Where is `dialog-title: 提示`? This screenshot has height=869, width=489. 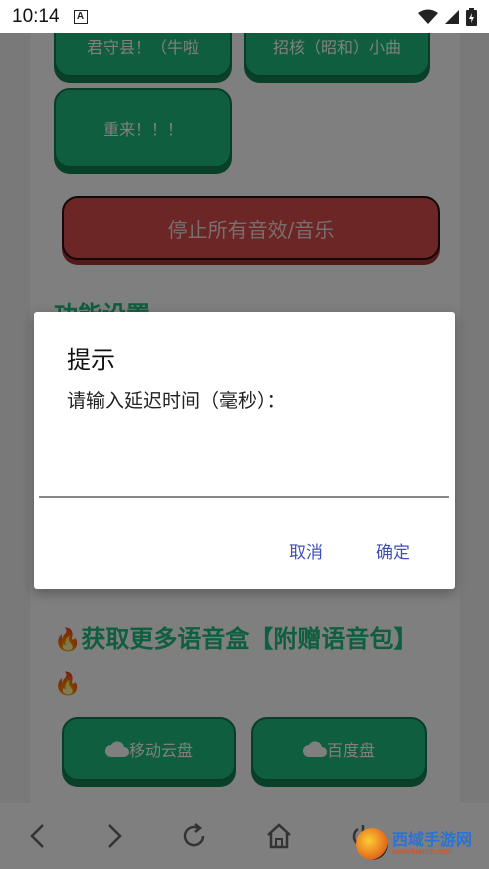
dialog-title: 提示 is located at coordinates (91, 360).